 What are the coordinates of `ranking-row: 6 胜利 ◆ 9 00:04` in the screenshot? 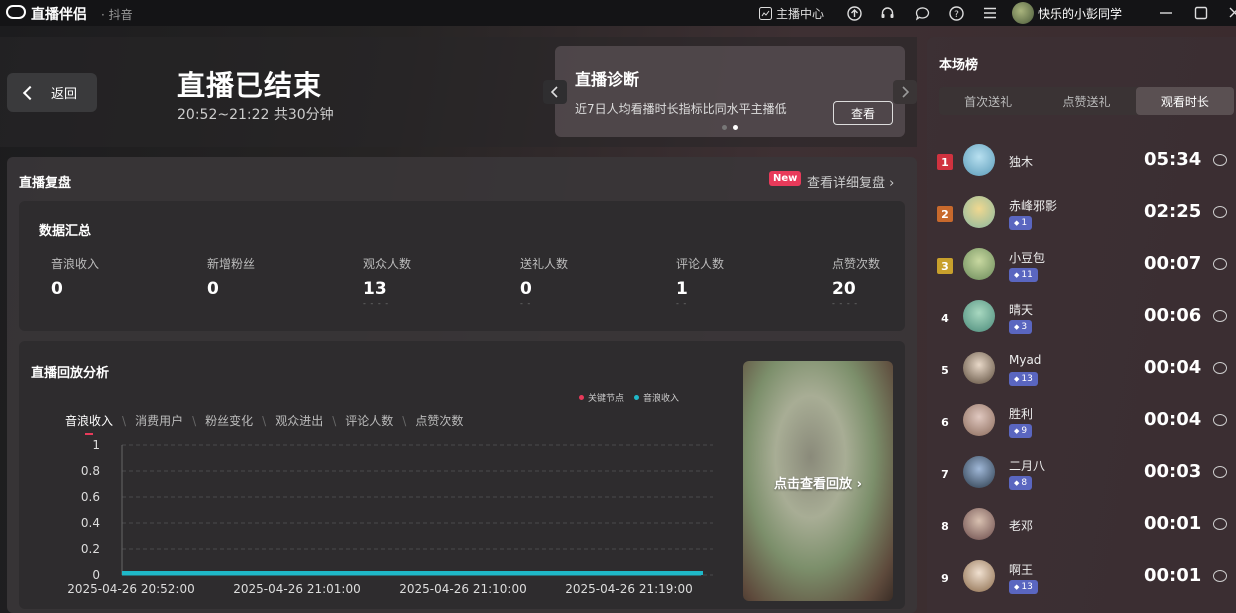 It's located at (1081, 428).